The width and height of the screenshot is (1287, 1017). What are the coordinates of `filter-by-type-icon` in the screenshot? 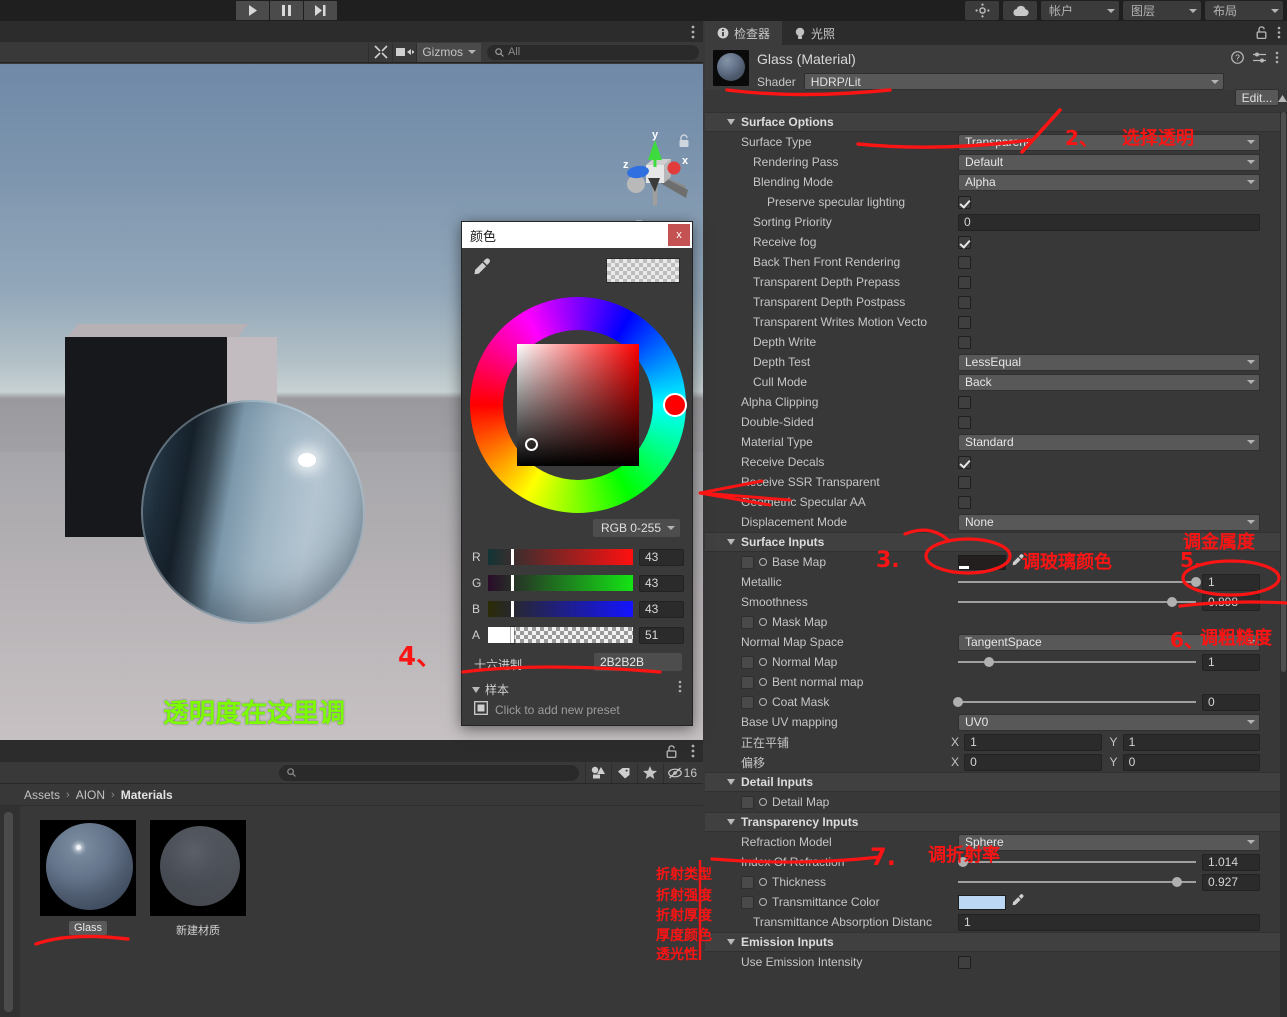 It's located at (597, 772).